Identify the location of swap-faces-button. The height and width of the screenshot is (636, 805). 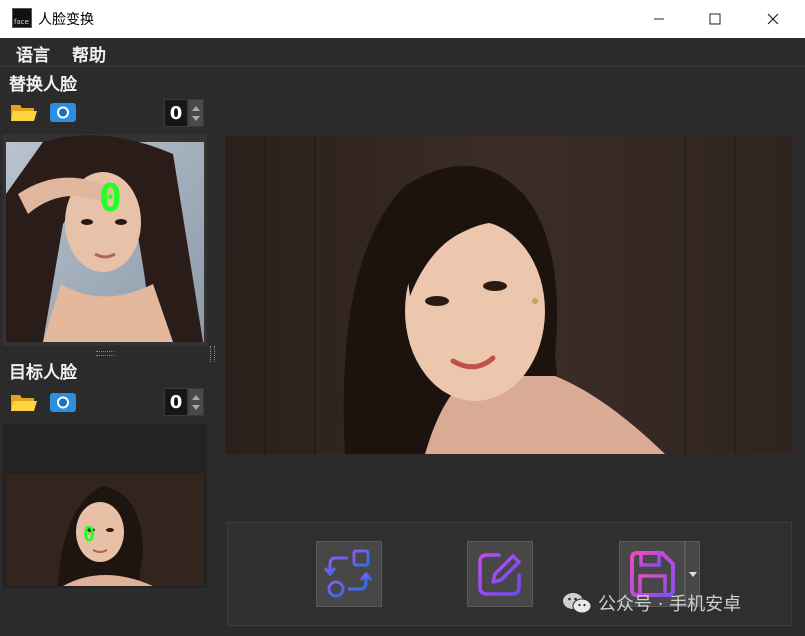
(349, 574).